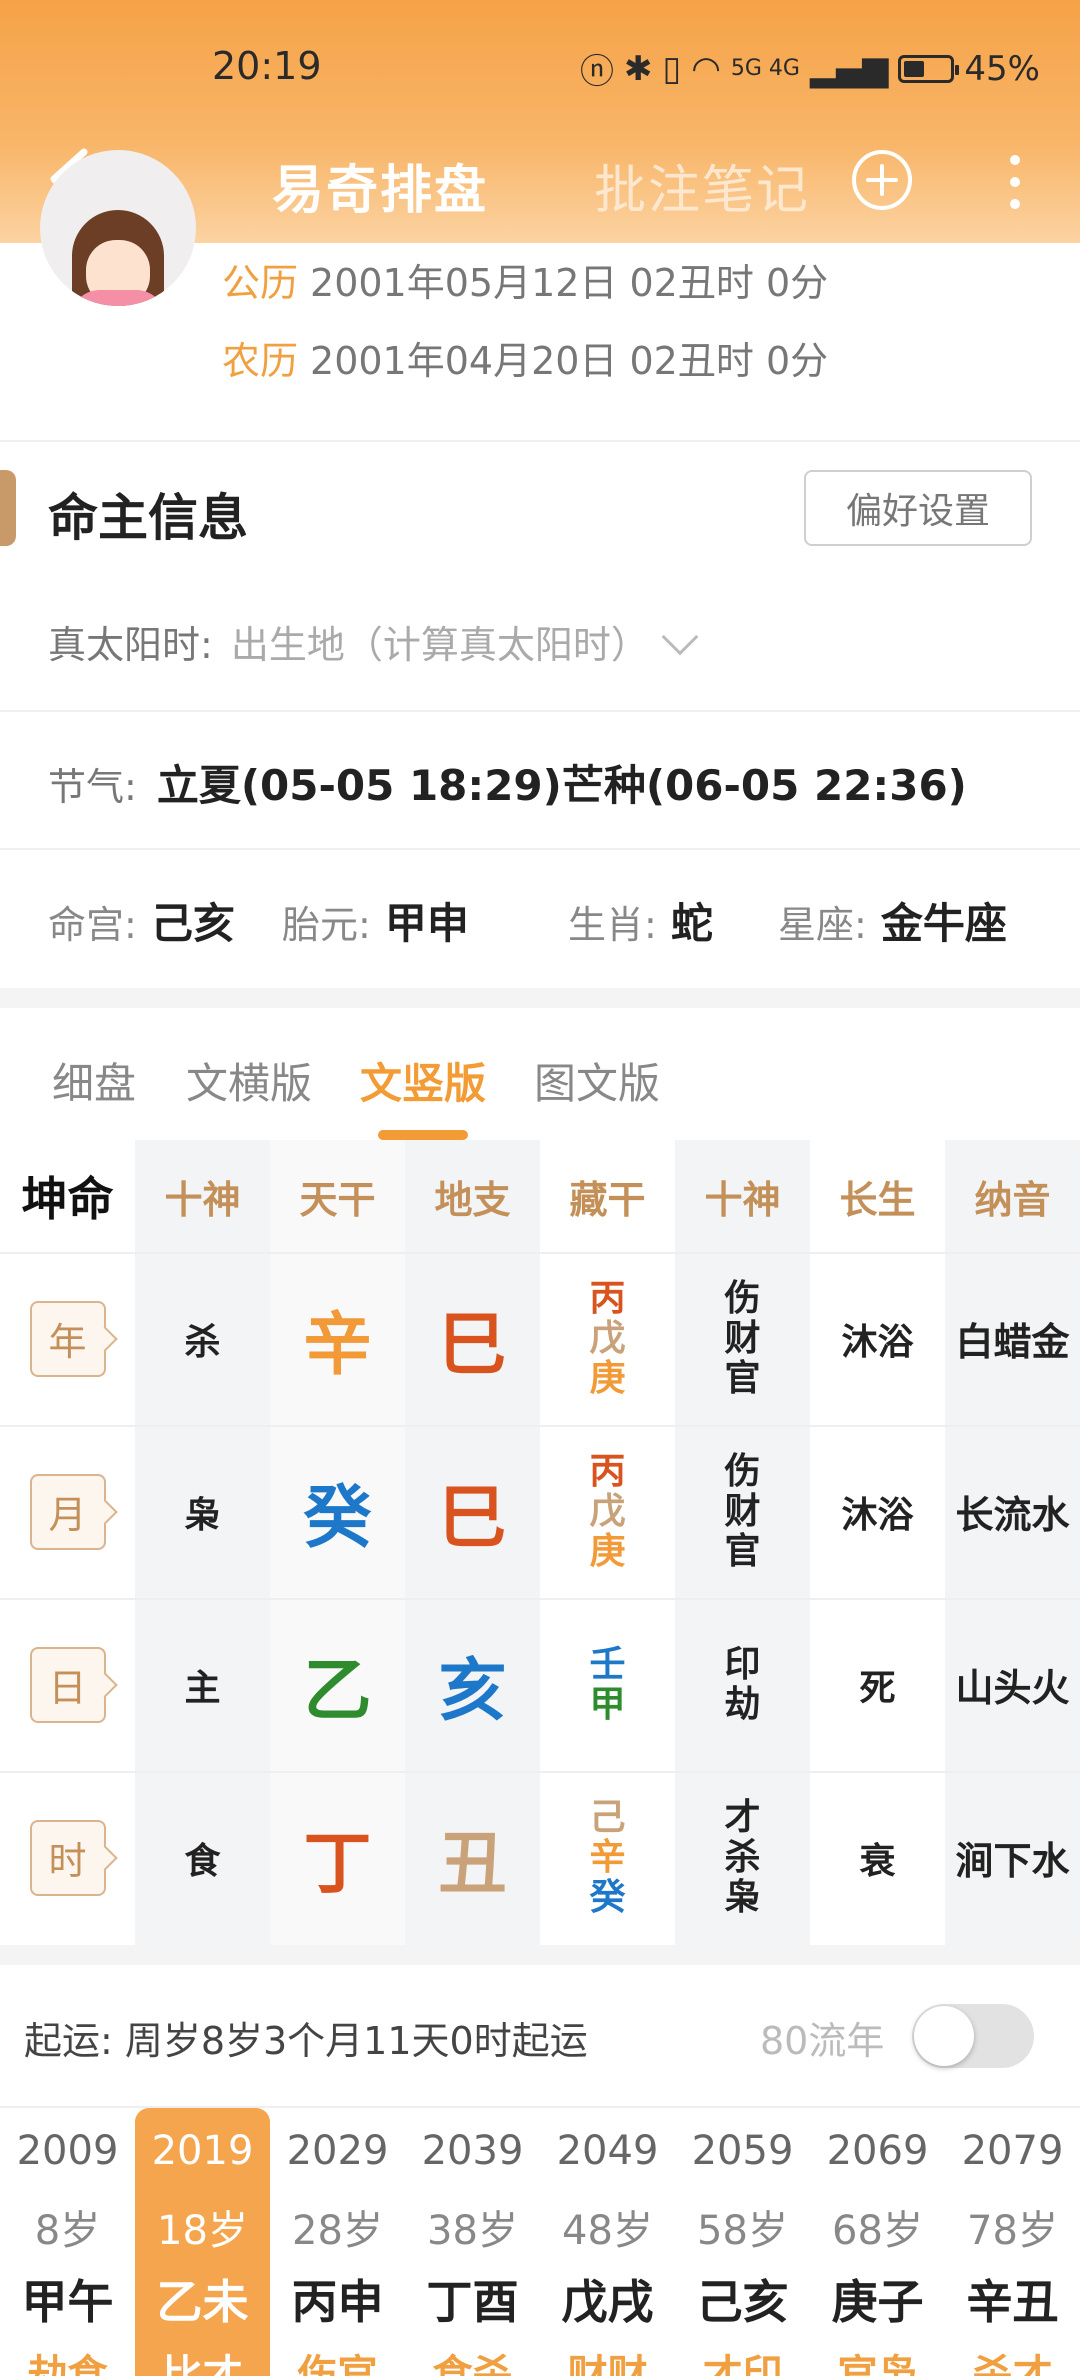 The width and height of the screenshot is (1080, 2376). What do you see at coordinates (202, 1511) in the screenshot?
I see `shishen-cell: 枭` at bounding box center [202, 1511].